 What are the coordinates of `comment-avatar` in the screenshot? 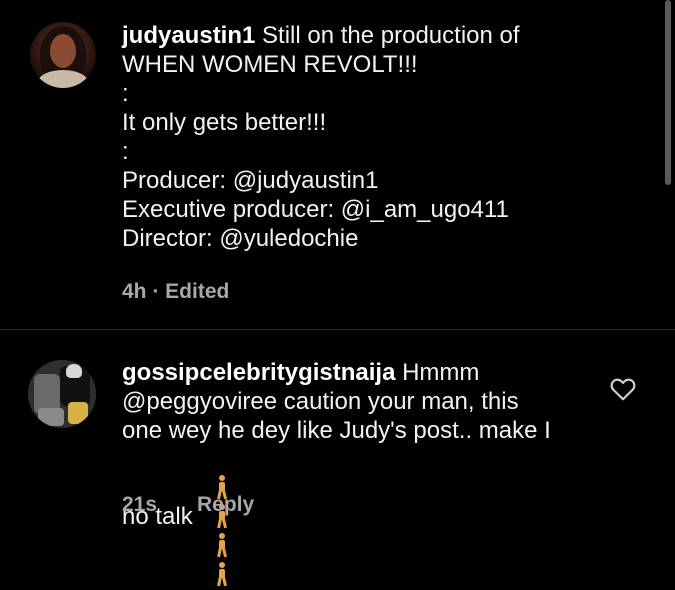 It's located at (62, 394).